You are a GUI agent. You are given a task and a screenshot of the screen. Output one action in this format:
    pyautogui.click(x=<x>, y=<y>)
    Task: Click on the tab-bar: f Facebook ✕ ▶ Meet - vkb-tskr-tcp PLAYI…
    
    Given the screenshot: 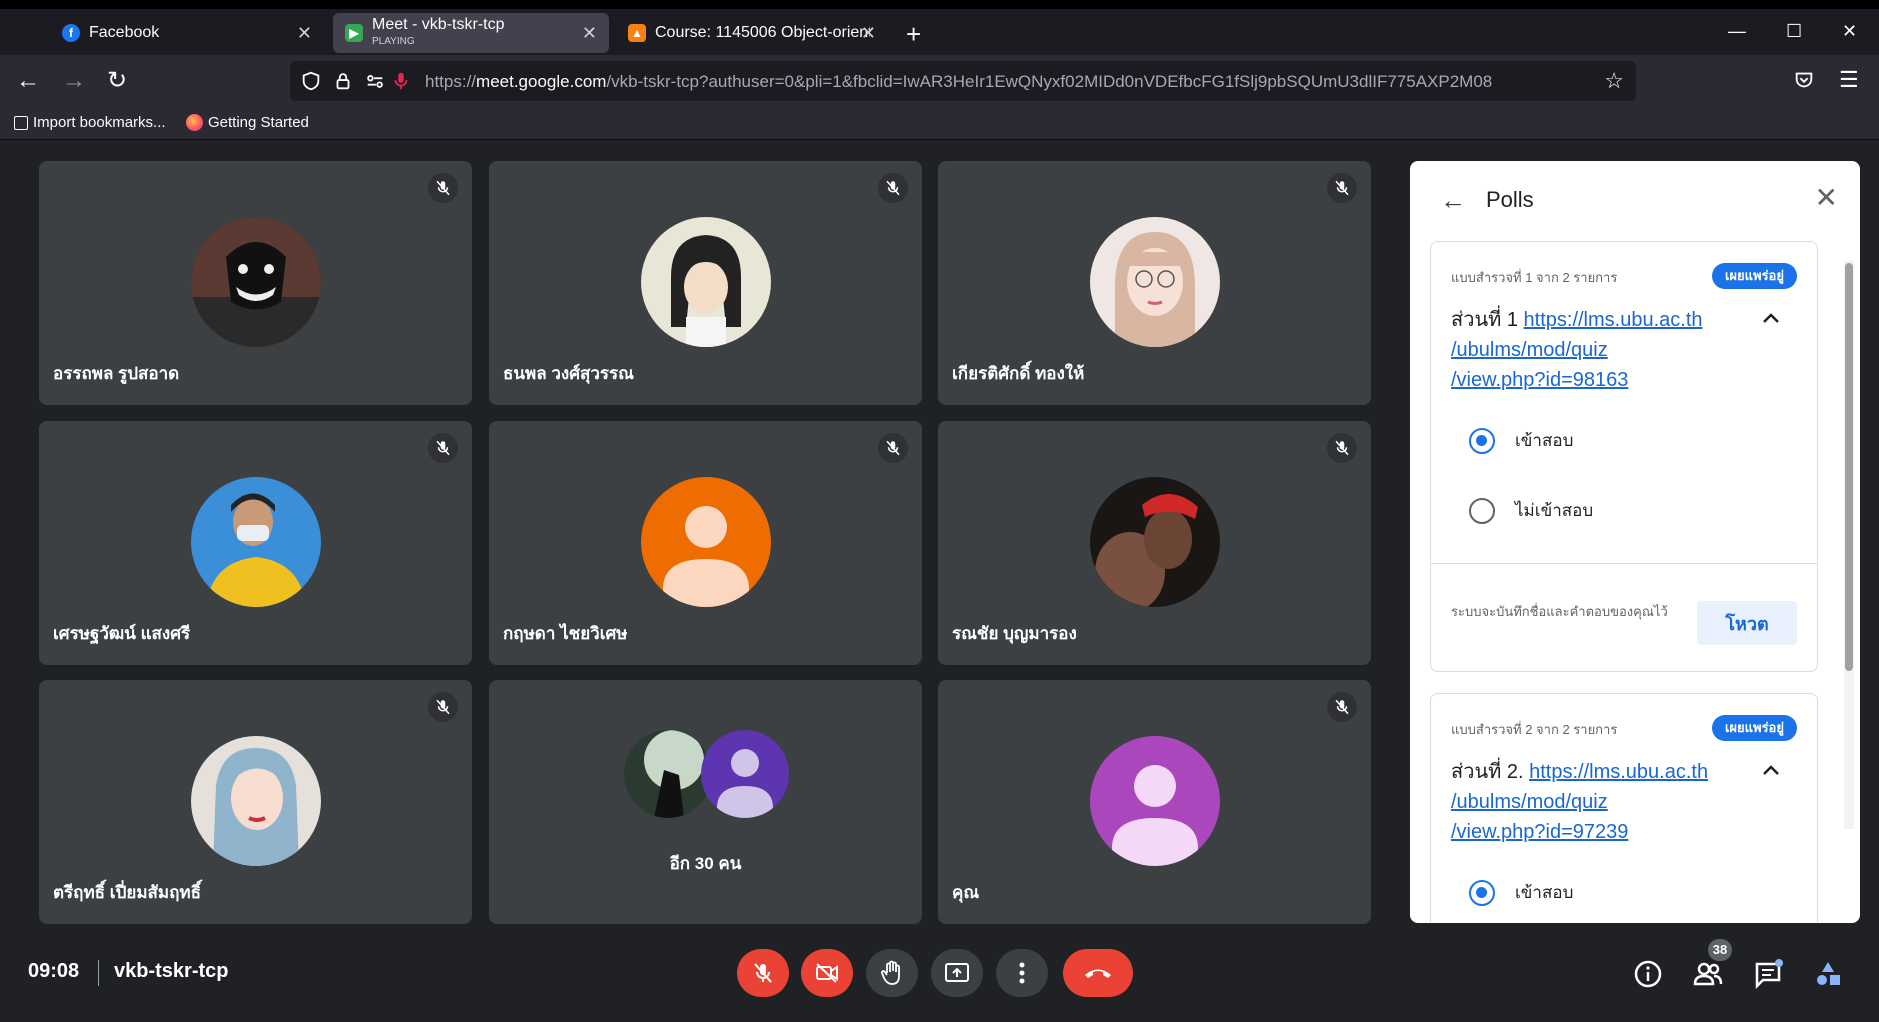 What is the action you would take?
    pyautogui.click(x=939, y=32)
    